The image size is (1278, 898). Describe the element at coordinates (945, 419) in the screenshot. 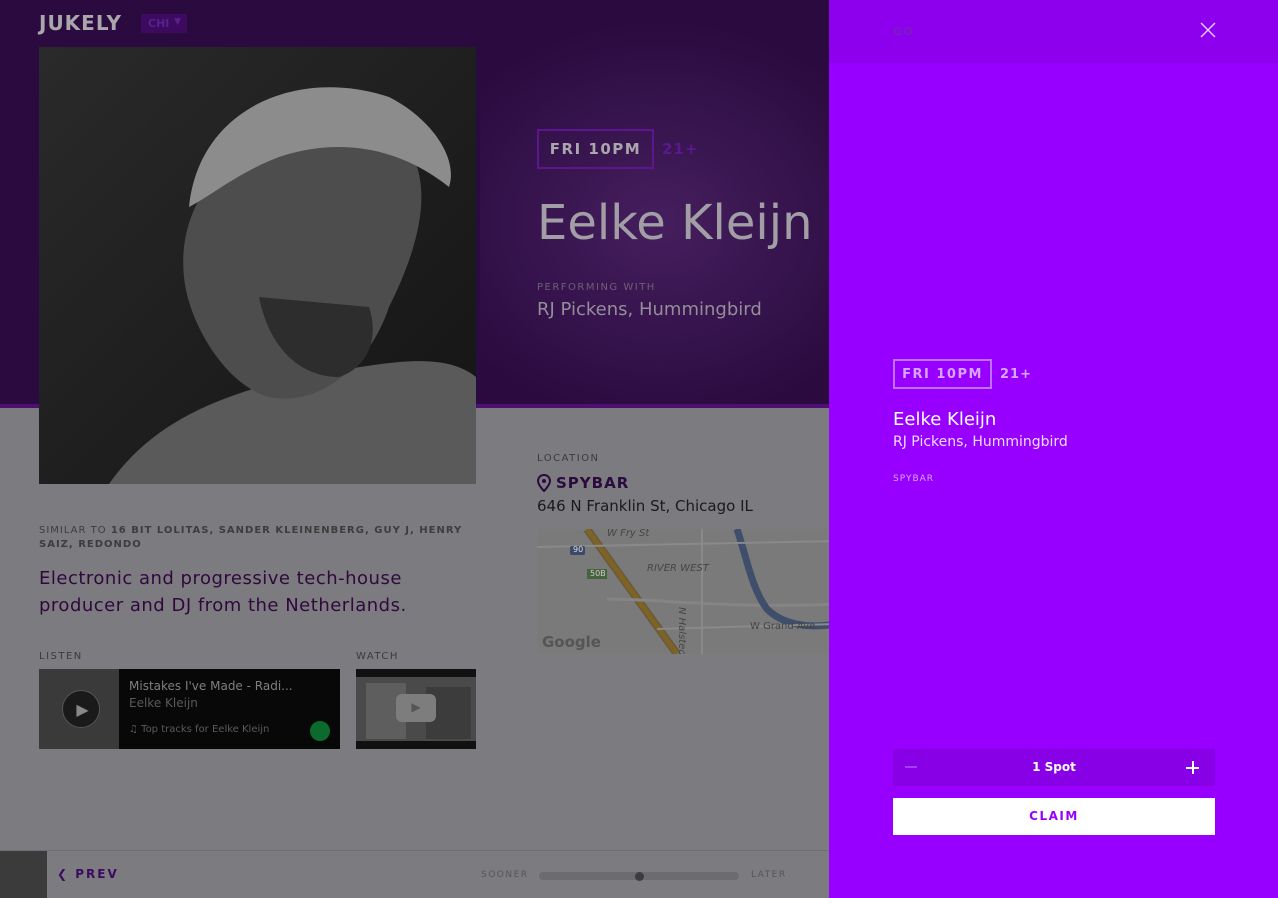

I see `panel-artist-name: Eelke Kleijn` at that location.